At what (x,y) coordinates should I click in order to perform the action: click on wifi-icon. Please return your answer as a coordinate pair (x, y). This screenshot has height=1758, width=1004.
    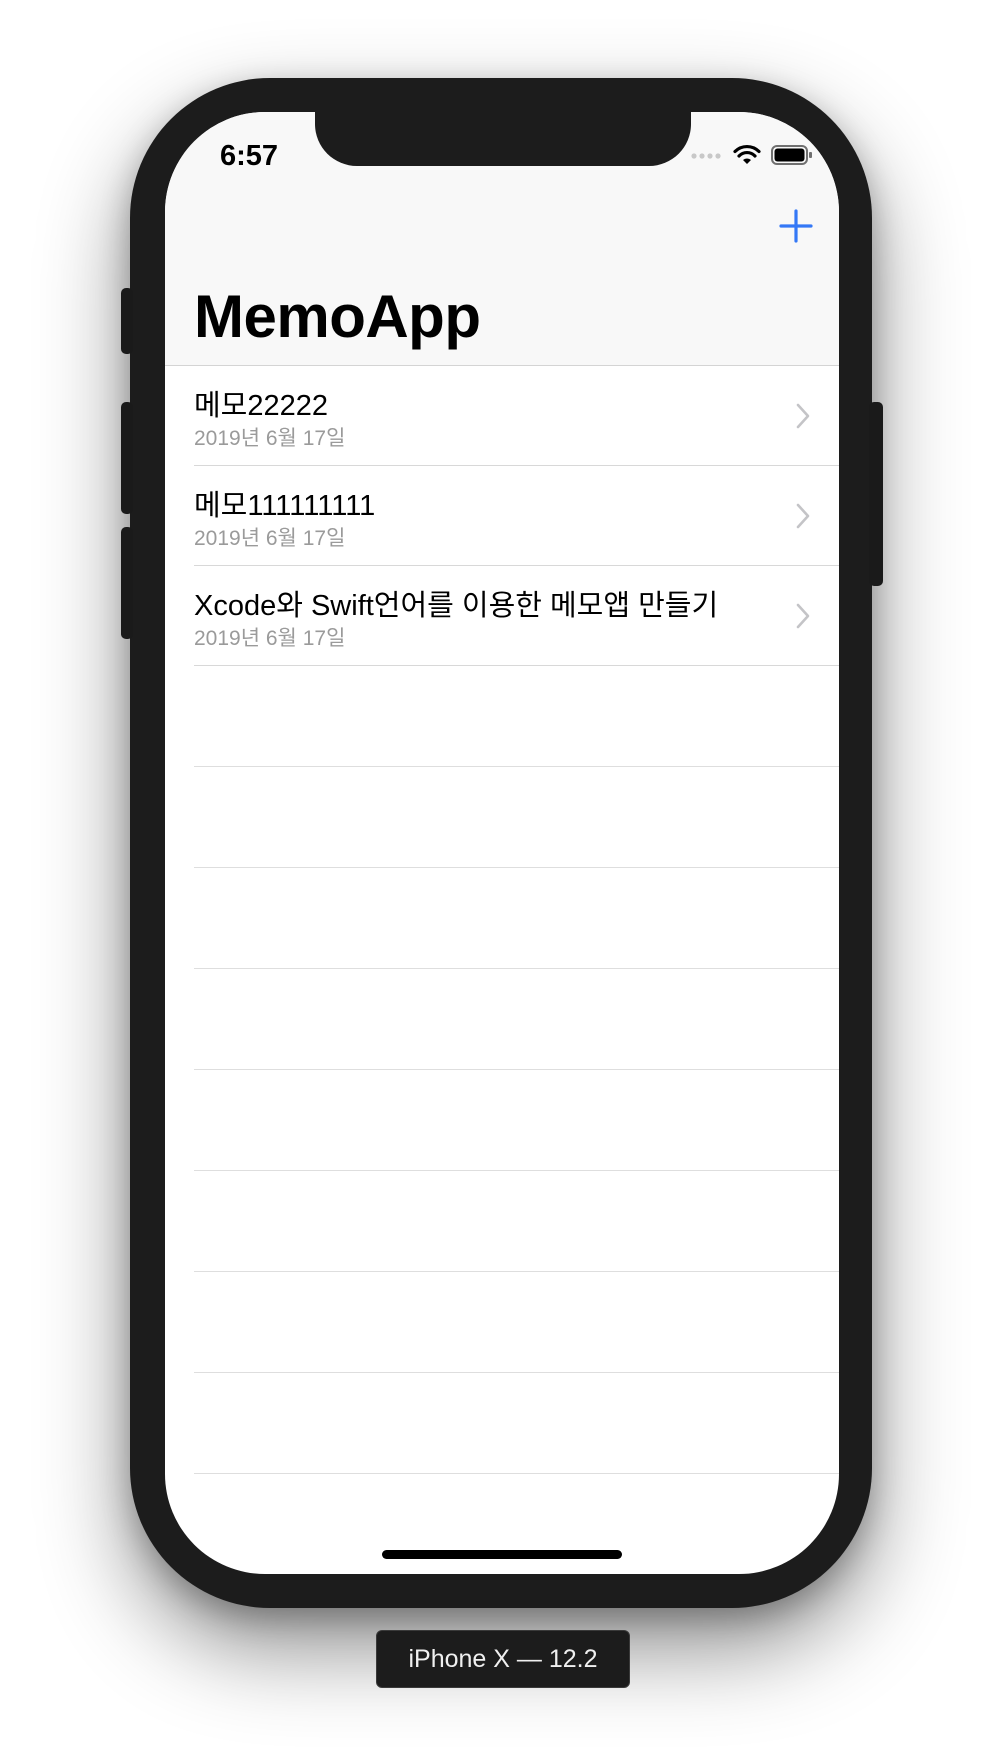
    Looking at the image, I should click on (747, 154).